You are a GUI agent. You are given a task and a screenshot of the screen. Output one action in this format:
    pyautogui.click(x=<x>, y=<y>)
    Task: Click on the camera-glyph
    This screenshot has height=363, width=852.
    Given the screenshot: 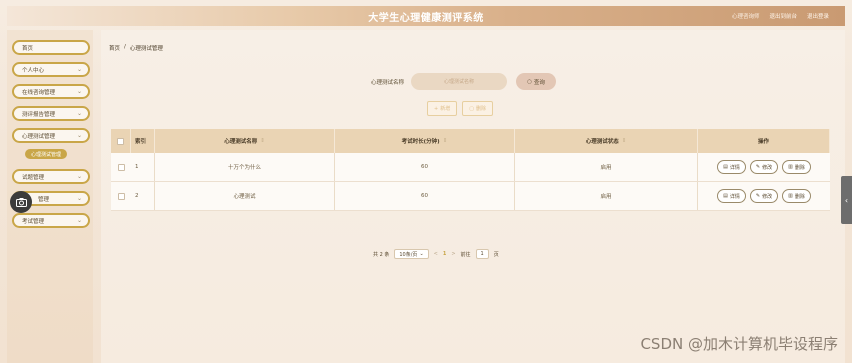 What is the action you would take?
    pyautogui.click(x=21, y=202)
    